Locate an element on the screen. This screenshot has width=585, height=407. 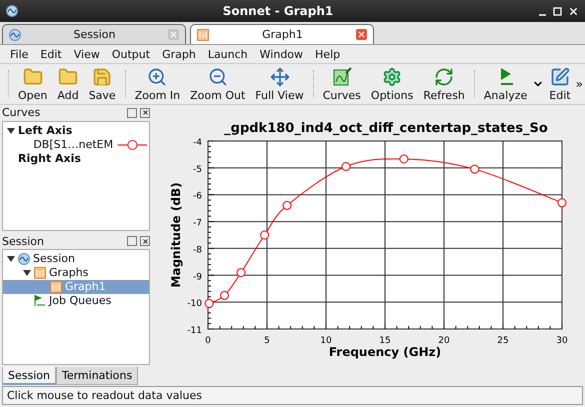
x-tick-label: 30 is located at coordinates (562, 341).